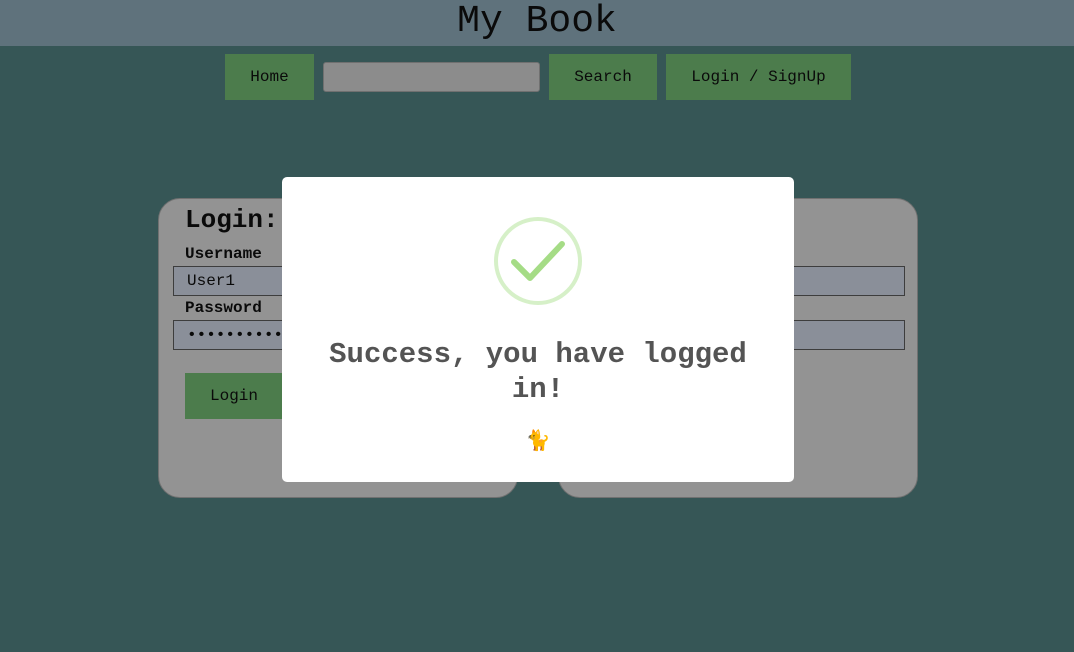 The width and height of the screenshot is (1074, 652). What do you see at coordinates (538, 372) in the screenshot?
I see `modal-title: Success, you have logged in!` at bounding box center [538, 372].